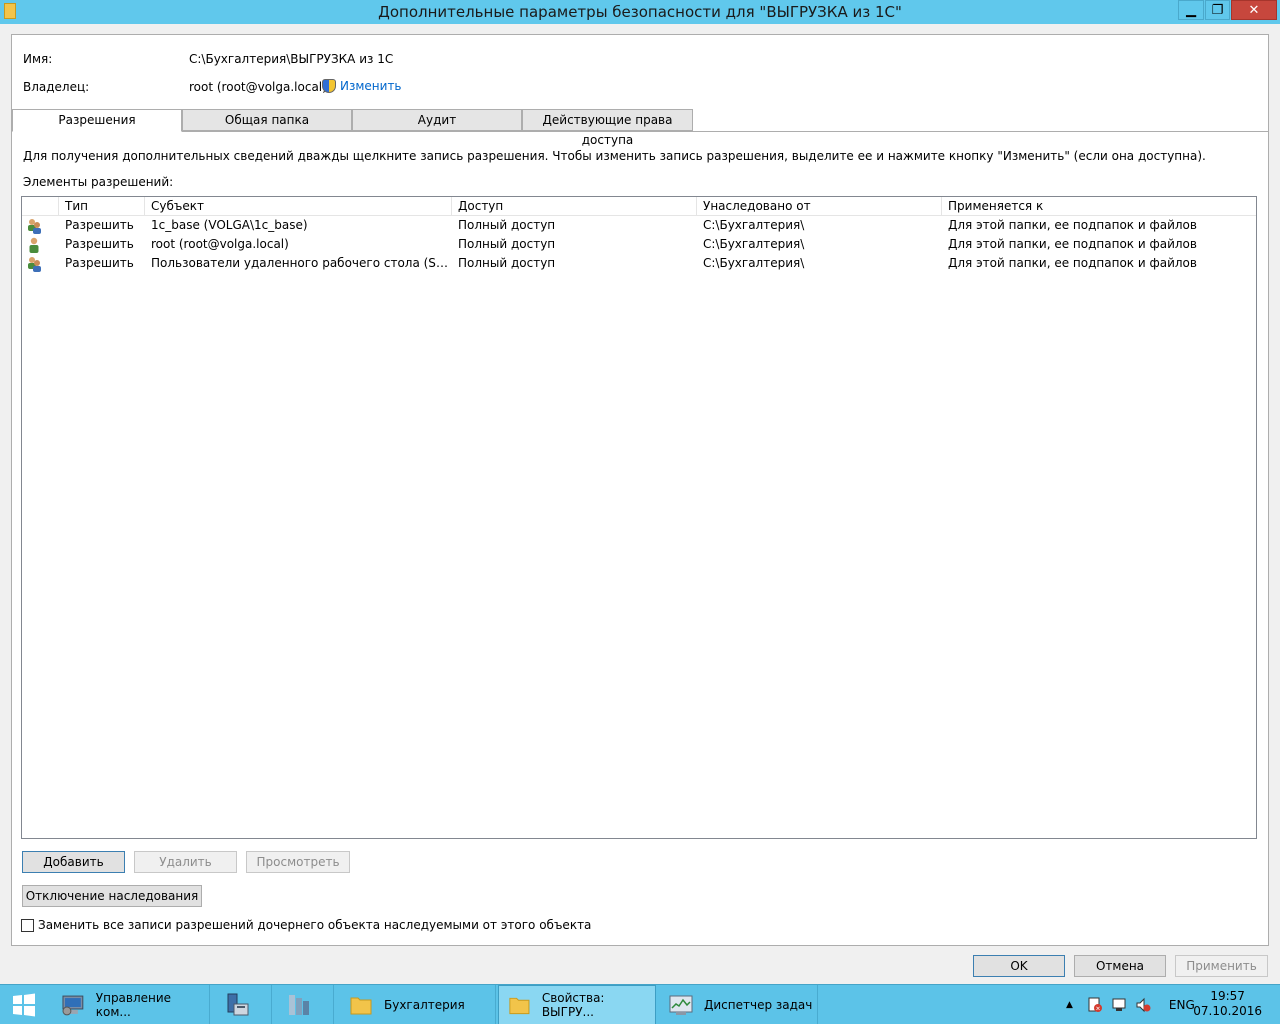 The width and height of the screenshot is (1280, 1024). What do you see at coordinates (1227, 1011) in the screenshot?
I see `clock-date: 07.10.2016` at bounding box center [1227, 1011].